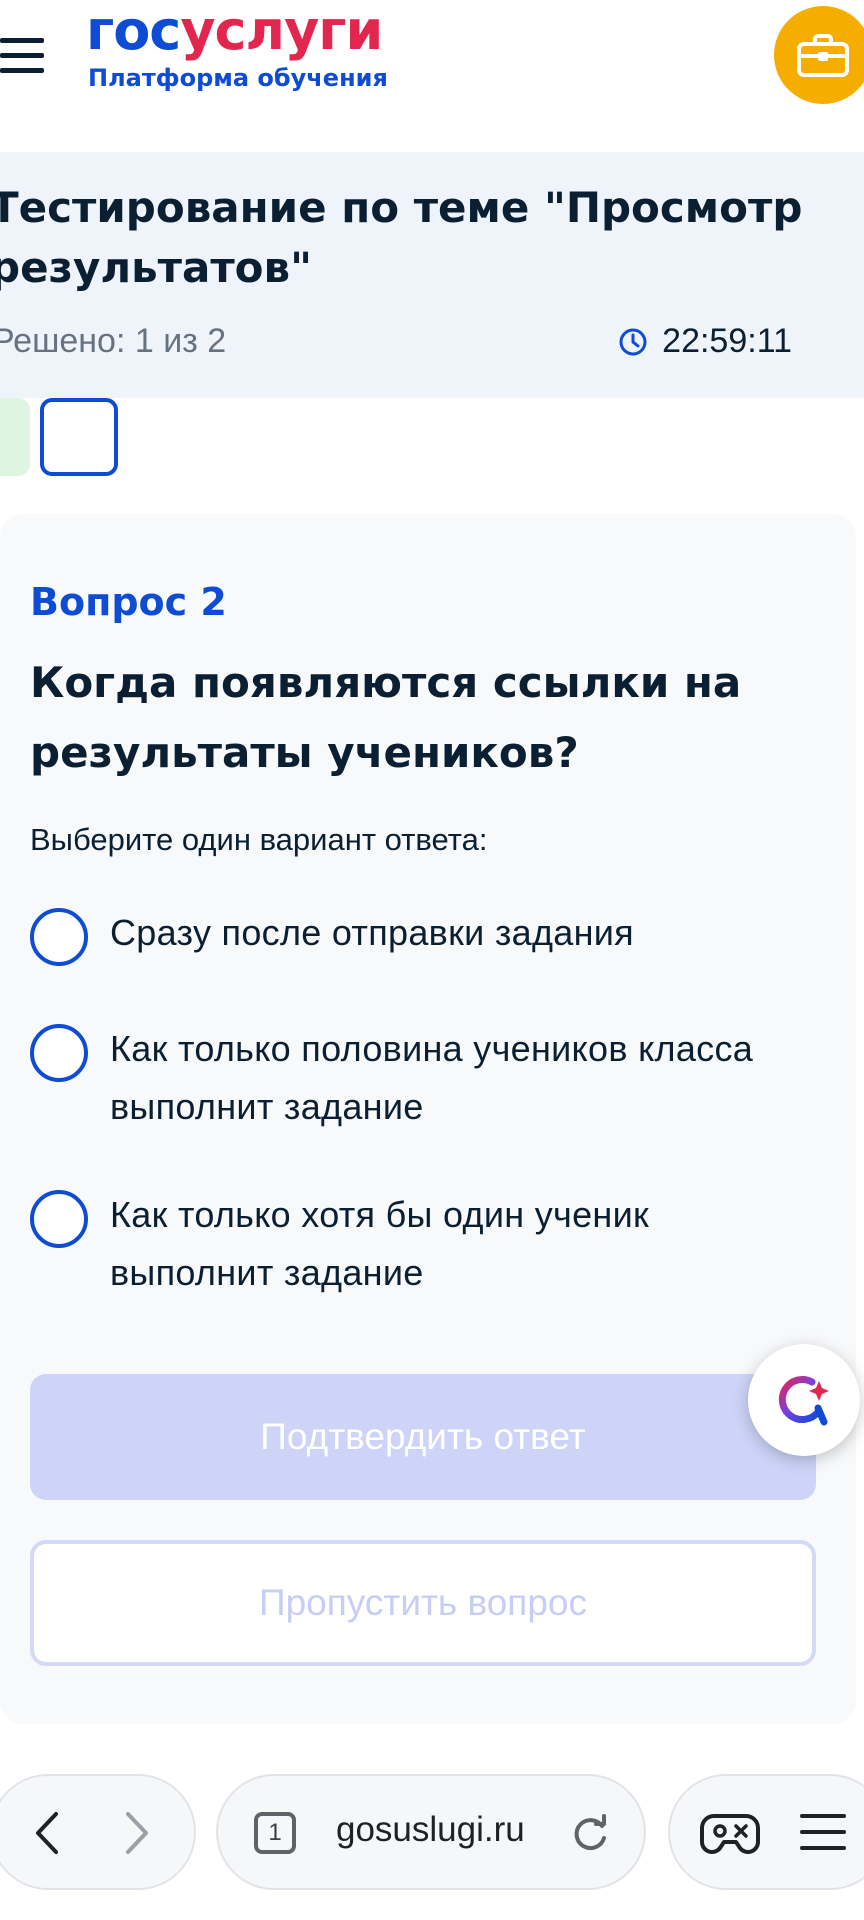  I want to click on url-text: gosuslugi.ru, so click(430, 1830).